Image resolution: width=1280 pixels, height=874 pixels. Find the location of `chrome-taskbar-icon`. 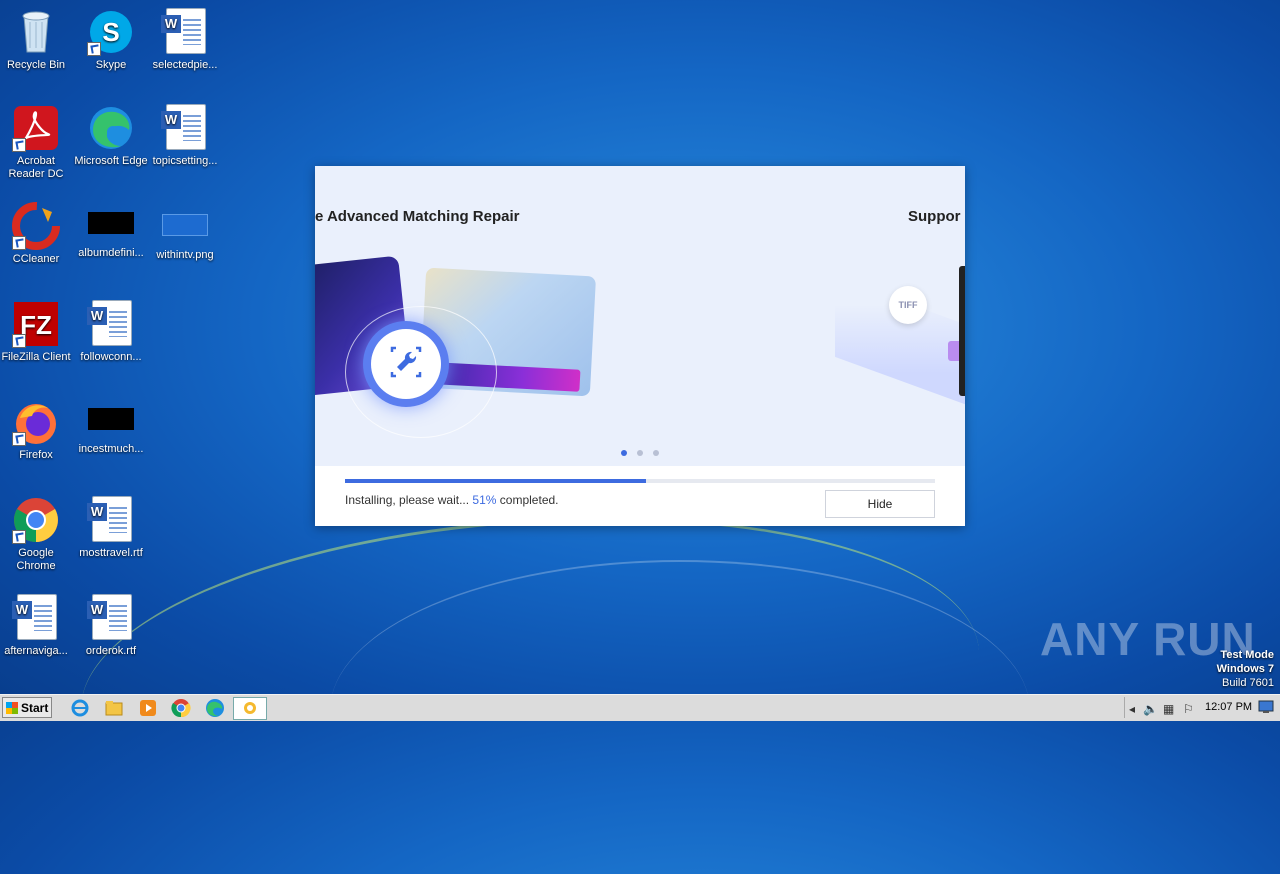

chrome-taskbar-icon is located at coordinates (181, 708).